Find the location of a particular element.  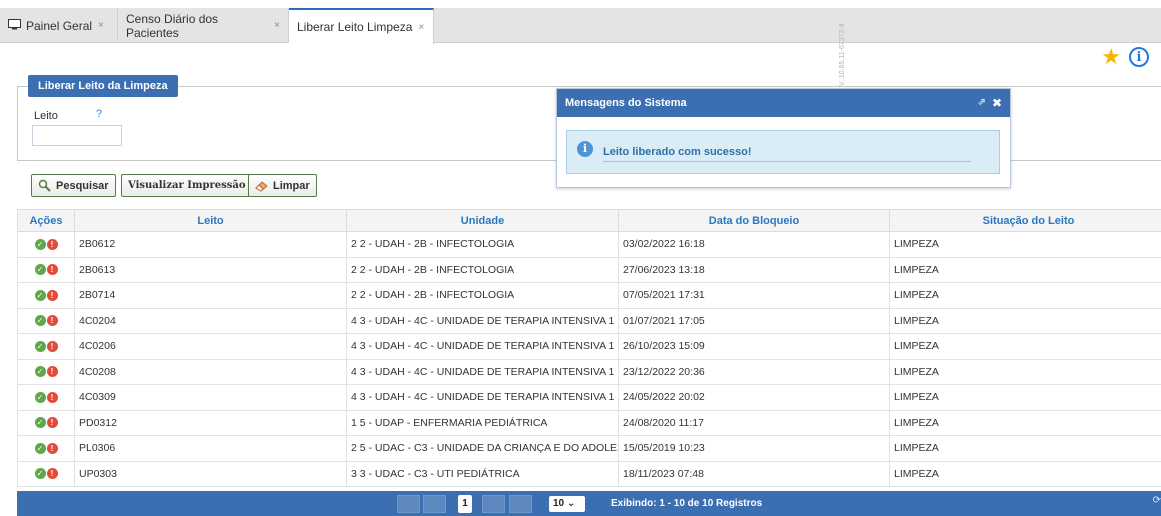

cell-leito: 4C0206 is located at coordinates (210, 346).